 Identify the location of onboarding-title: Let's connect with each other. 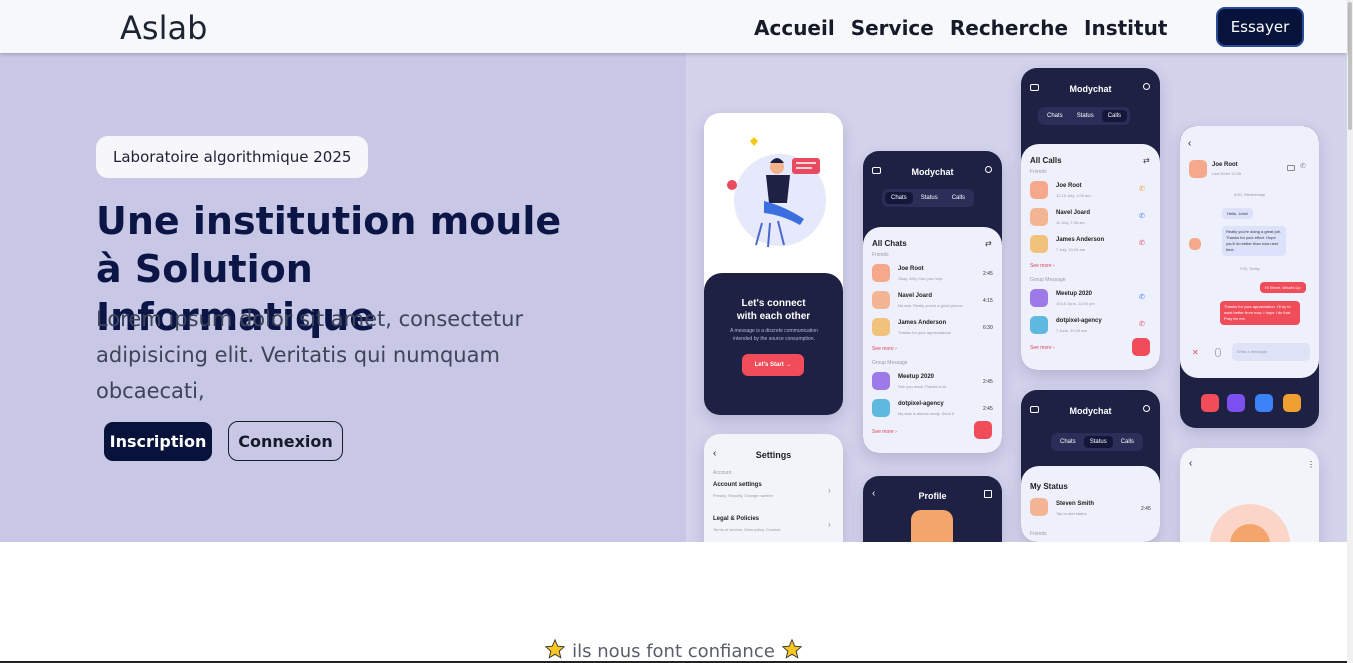
(773, 310).